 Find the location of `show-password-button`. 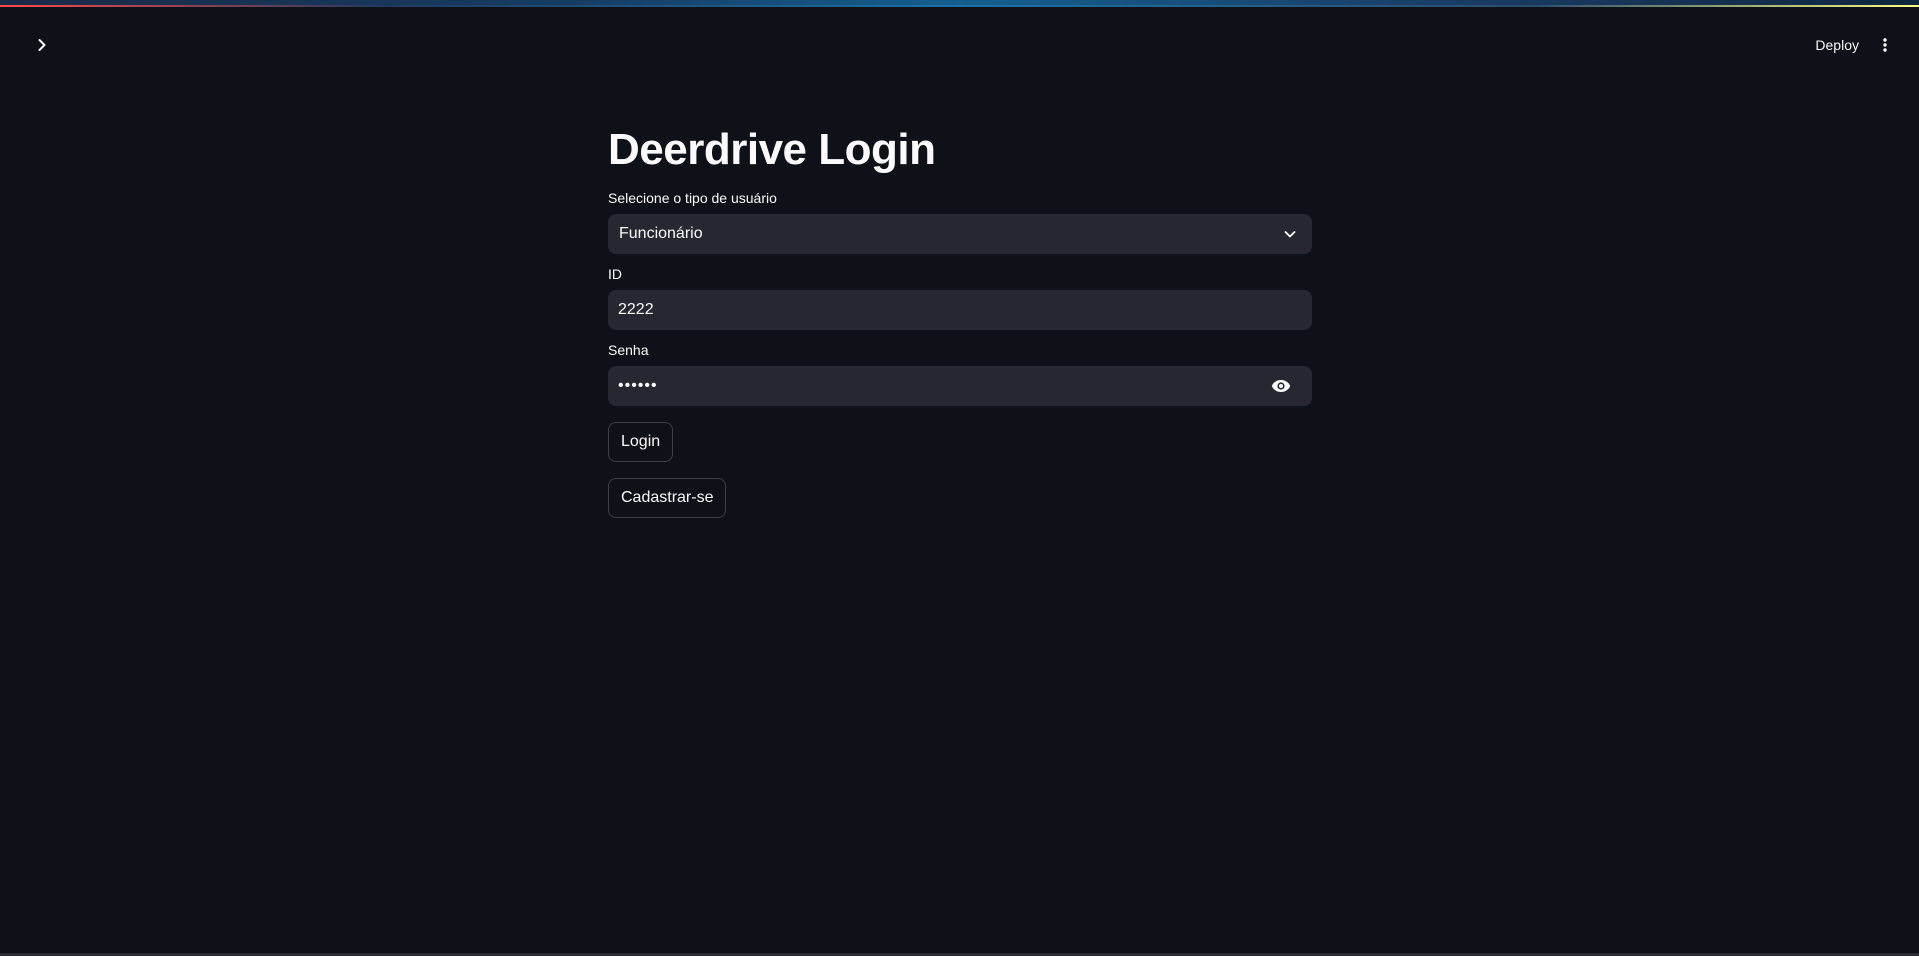

show-password-button is located at coordinates (1281, 386).